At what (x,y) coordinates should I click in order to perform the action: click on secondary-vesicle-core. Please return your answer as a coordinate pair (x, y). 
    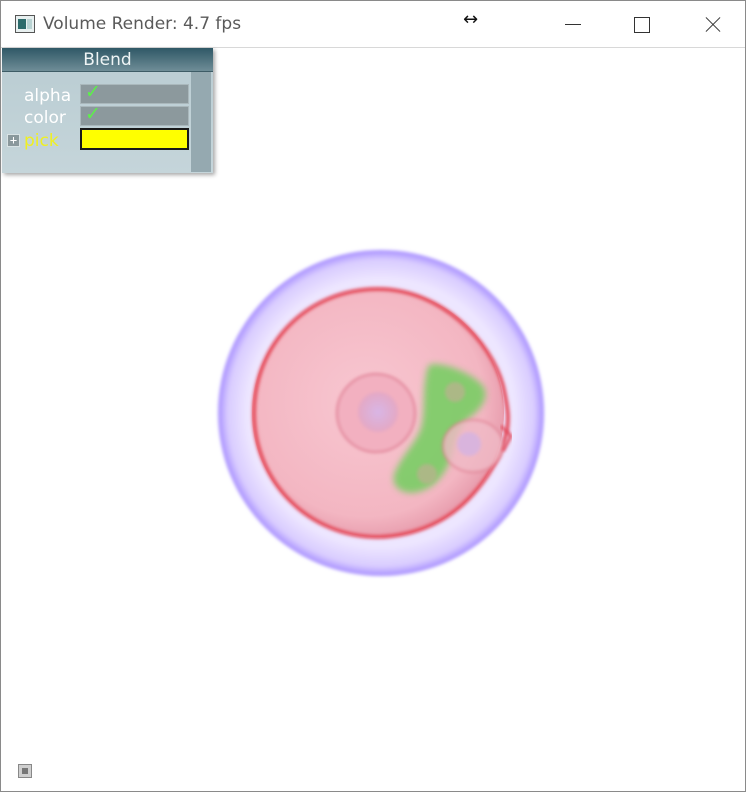
    Looking at the image, I should click on (469, 444).